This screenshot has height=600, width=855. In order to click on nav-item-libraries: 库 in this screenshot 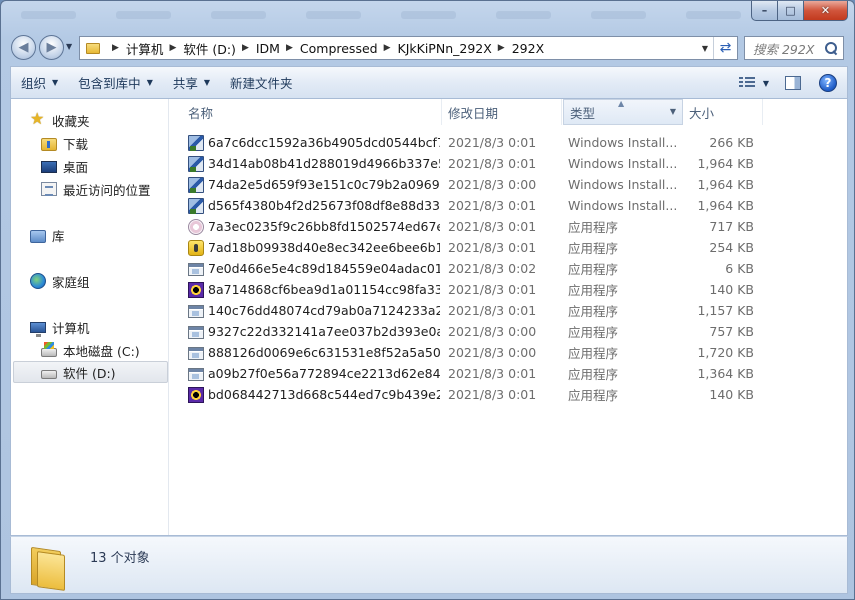, I will do `click(90, 235)`.